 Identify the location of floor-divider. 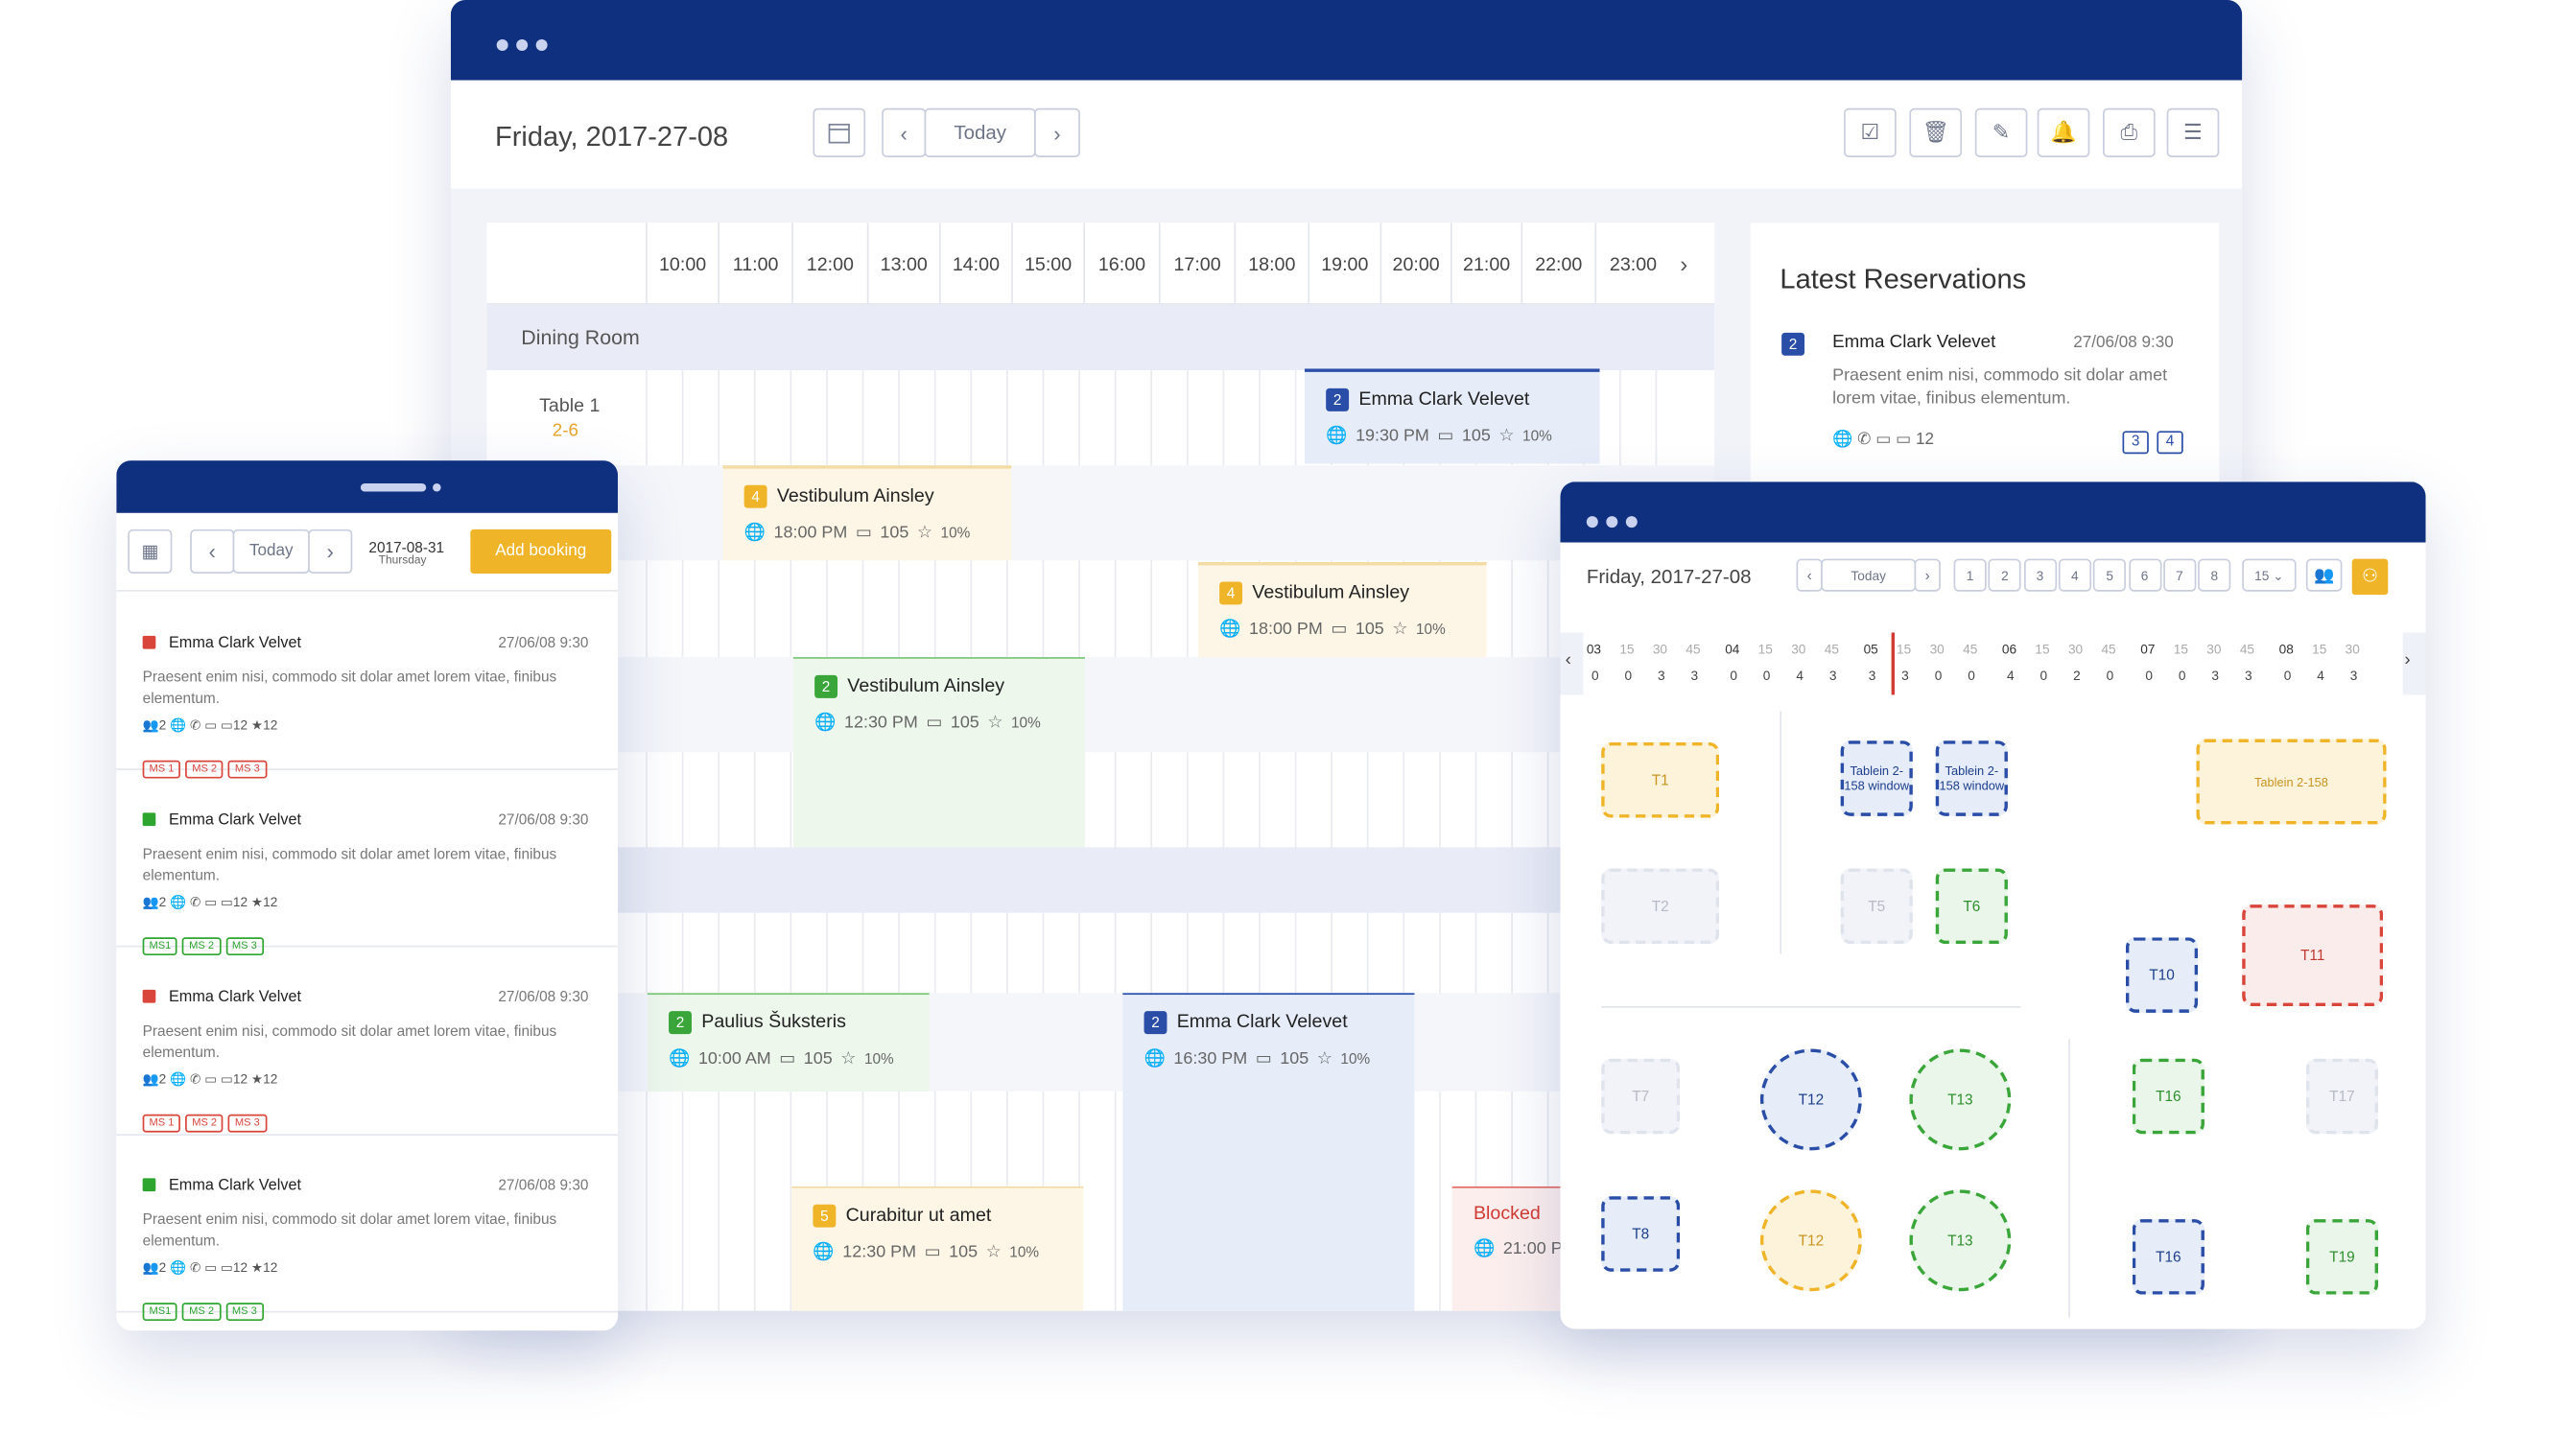
(1811, 1007).